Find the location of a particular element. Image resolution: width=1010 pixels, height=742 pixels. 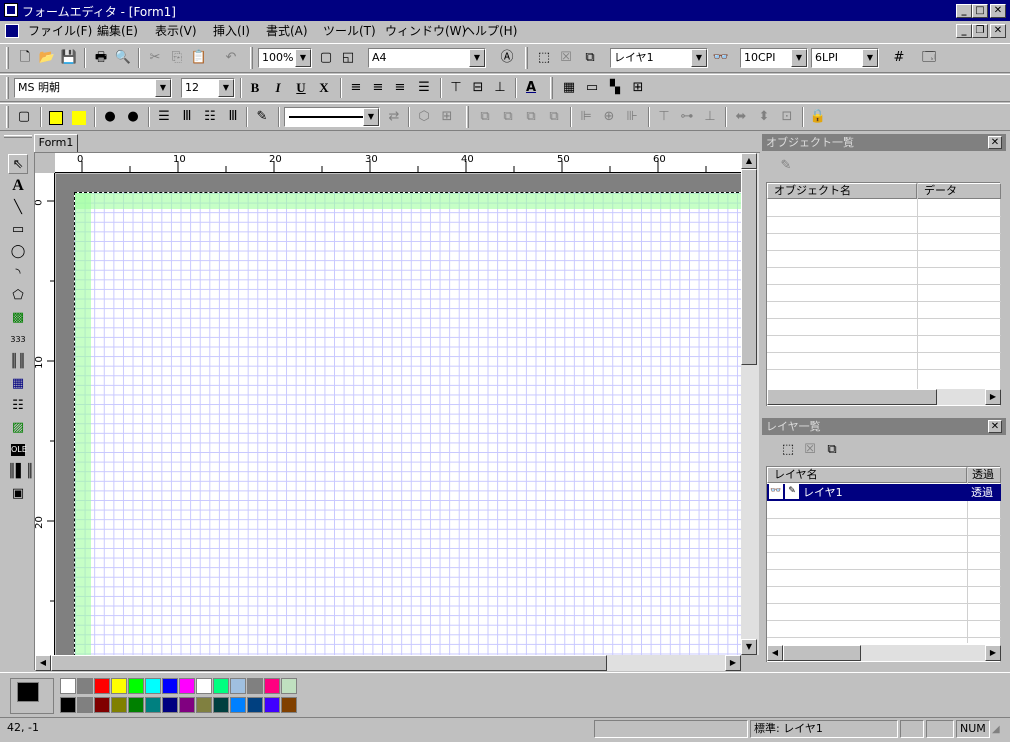

layer-list-hscroll: ◀ ▶ is located at coordinates (884, 653).